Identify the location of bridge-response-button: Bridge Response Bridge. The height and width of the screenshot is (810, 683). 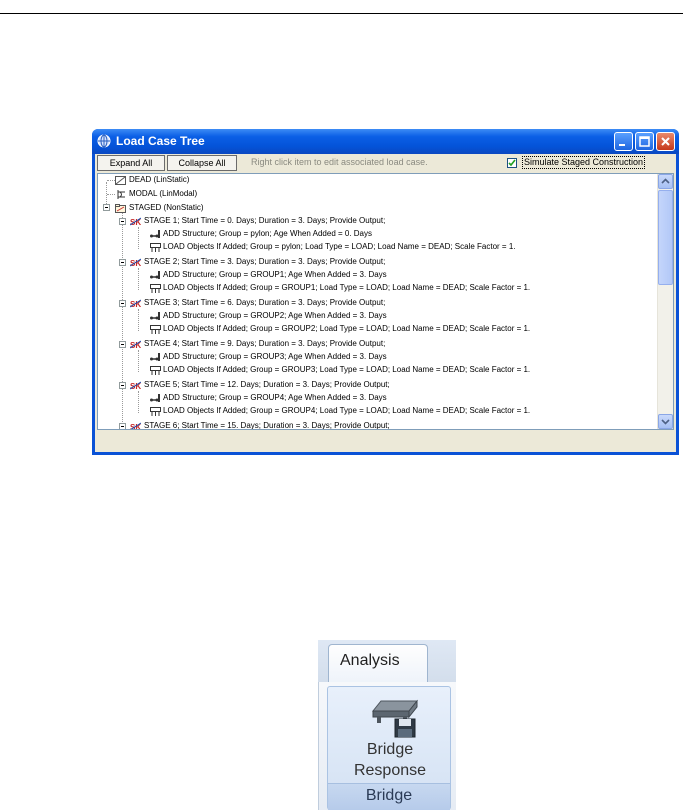
(389, 748).